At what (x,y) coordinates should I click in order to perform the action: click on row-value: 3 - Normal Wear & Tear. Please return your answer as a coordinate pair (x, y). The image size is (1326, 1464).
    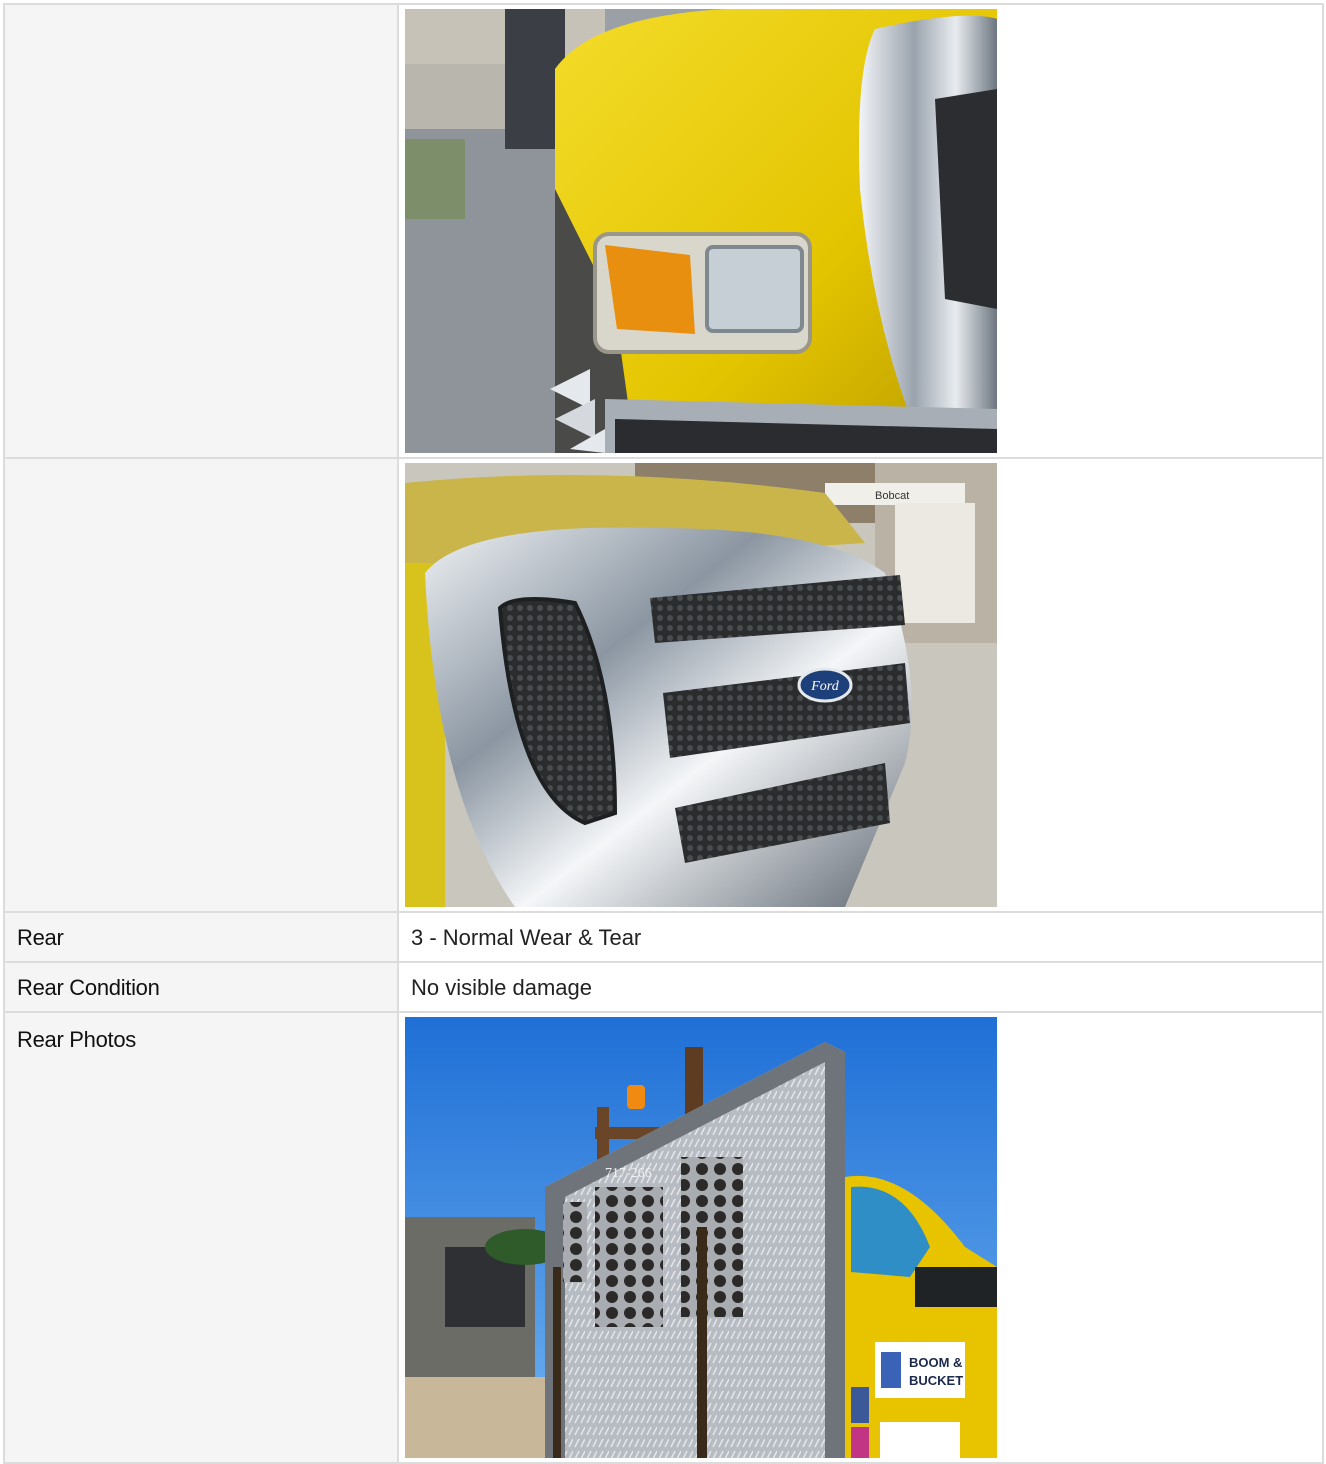
    Looking at the image, I should click on (860, 937).